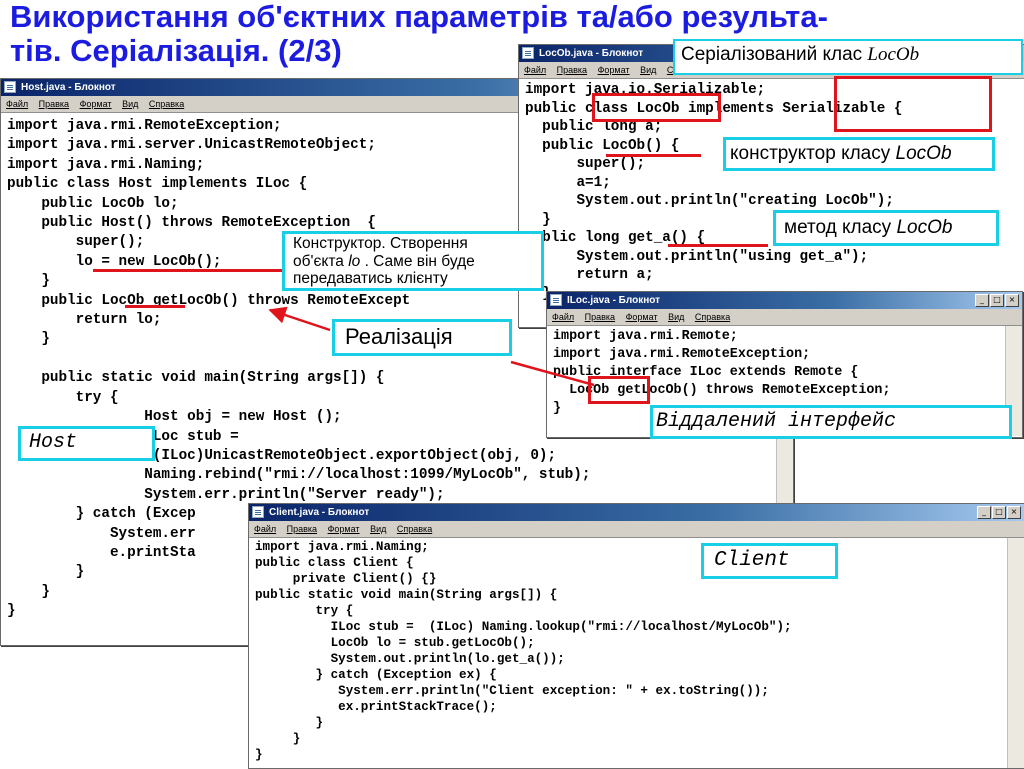 The height and width of the screenshot is (769, 1024). What do you see at coordinates (319, 512) in the screenshot?
I see `client-window-title: Client.java - Блокнот` at bounding box center [319, 512].